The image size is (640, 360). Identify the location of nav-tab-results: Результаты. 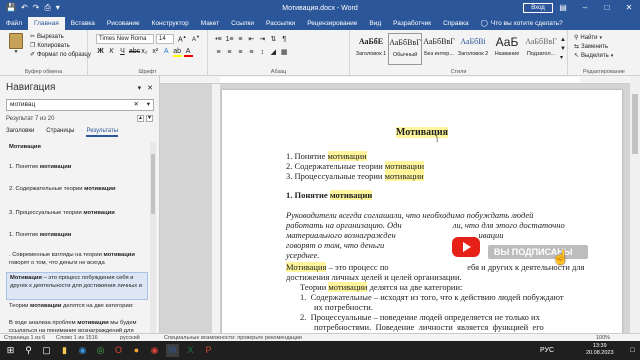
(102, 132).